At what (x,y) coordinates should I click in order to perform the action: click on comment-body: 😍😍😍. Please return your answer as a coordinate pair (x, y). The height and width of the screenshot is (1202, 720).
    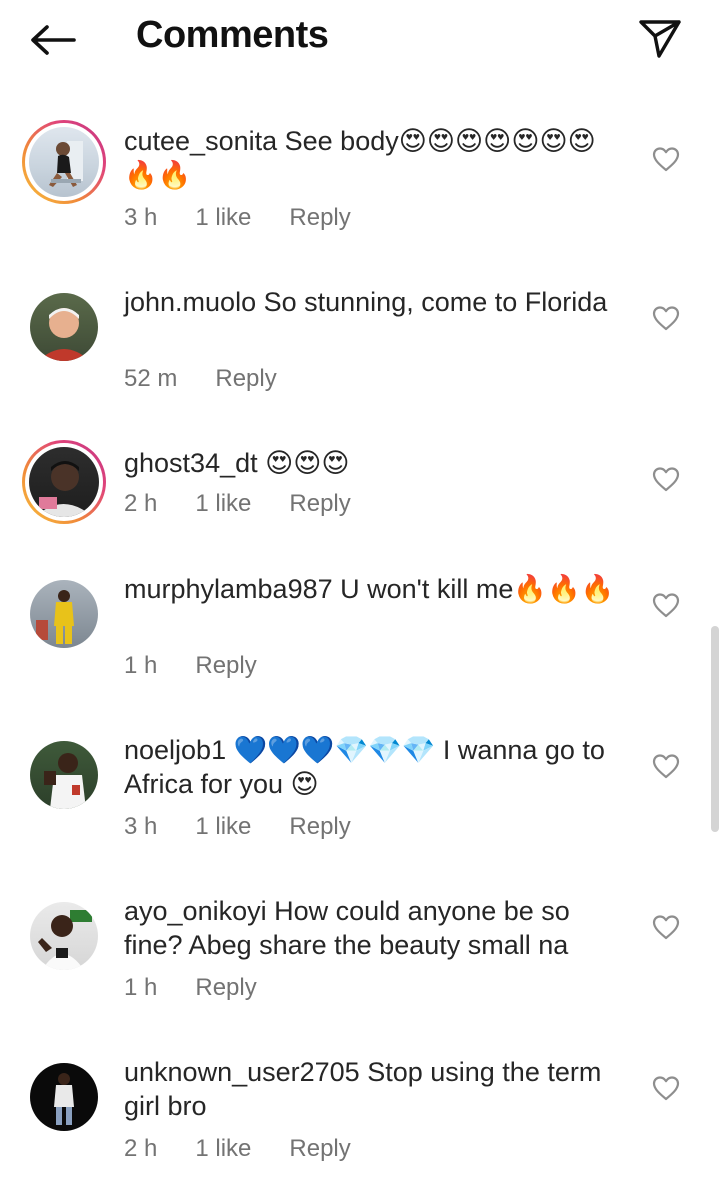
    Looking at the image, I should click on (307, 463).